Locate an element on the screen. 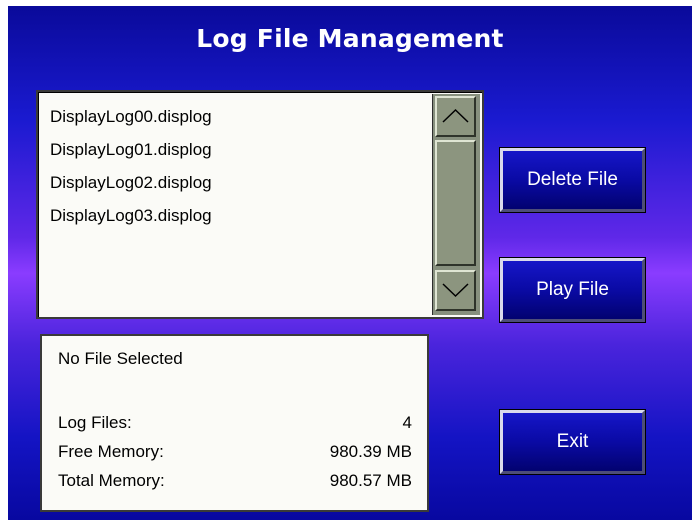 The height and width of the screenshot is (526, 698). file-list-item: DisplayLog00.displog is located at coordinates (235, 116).